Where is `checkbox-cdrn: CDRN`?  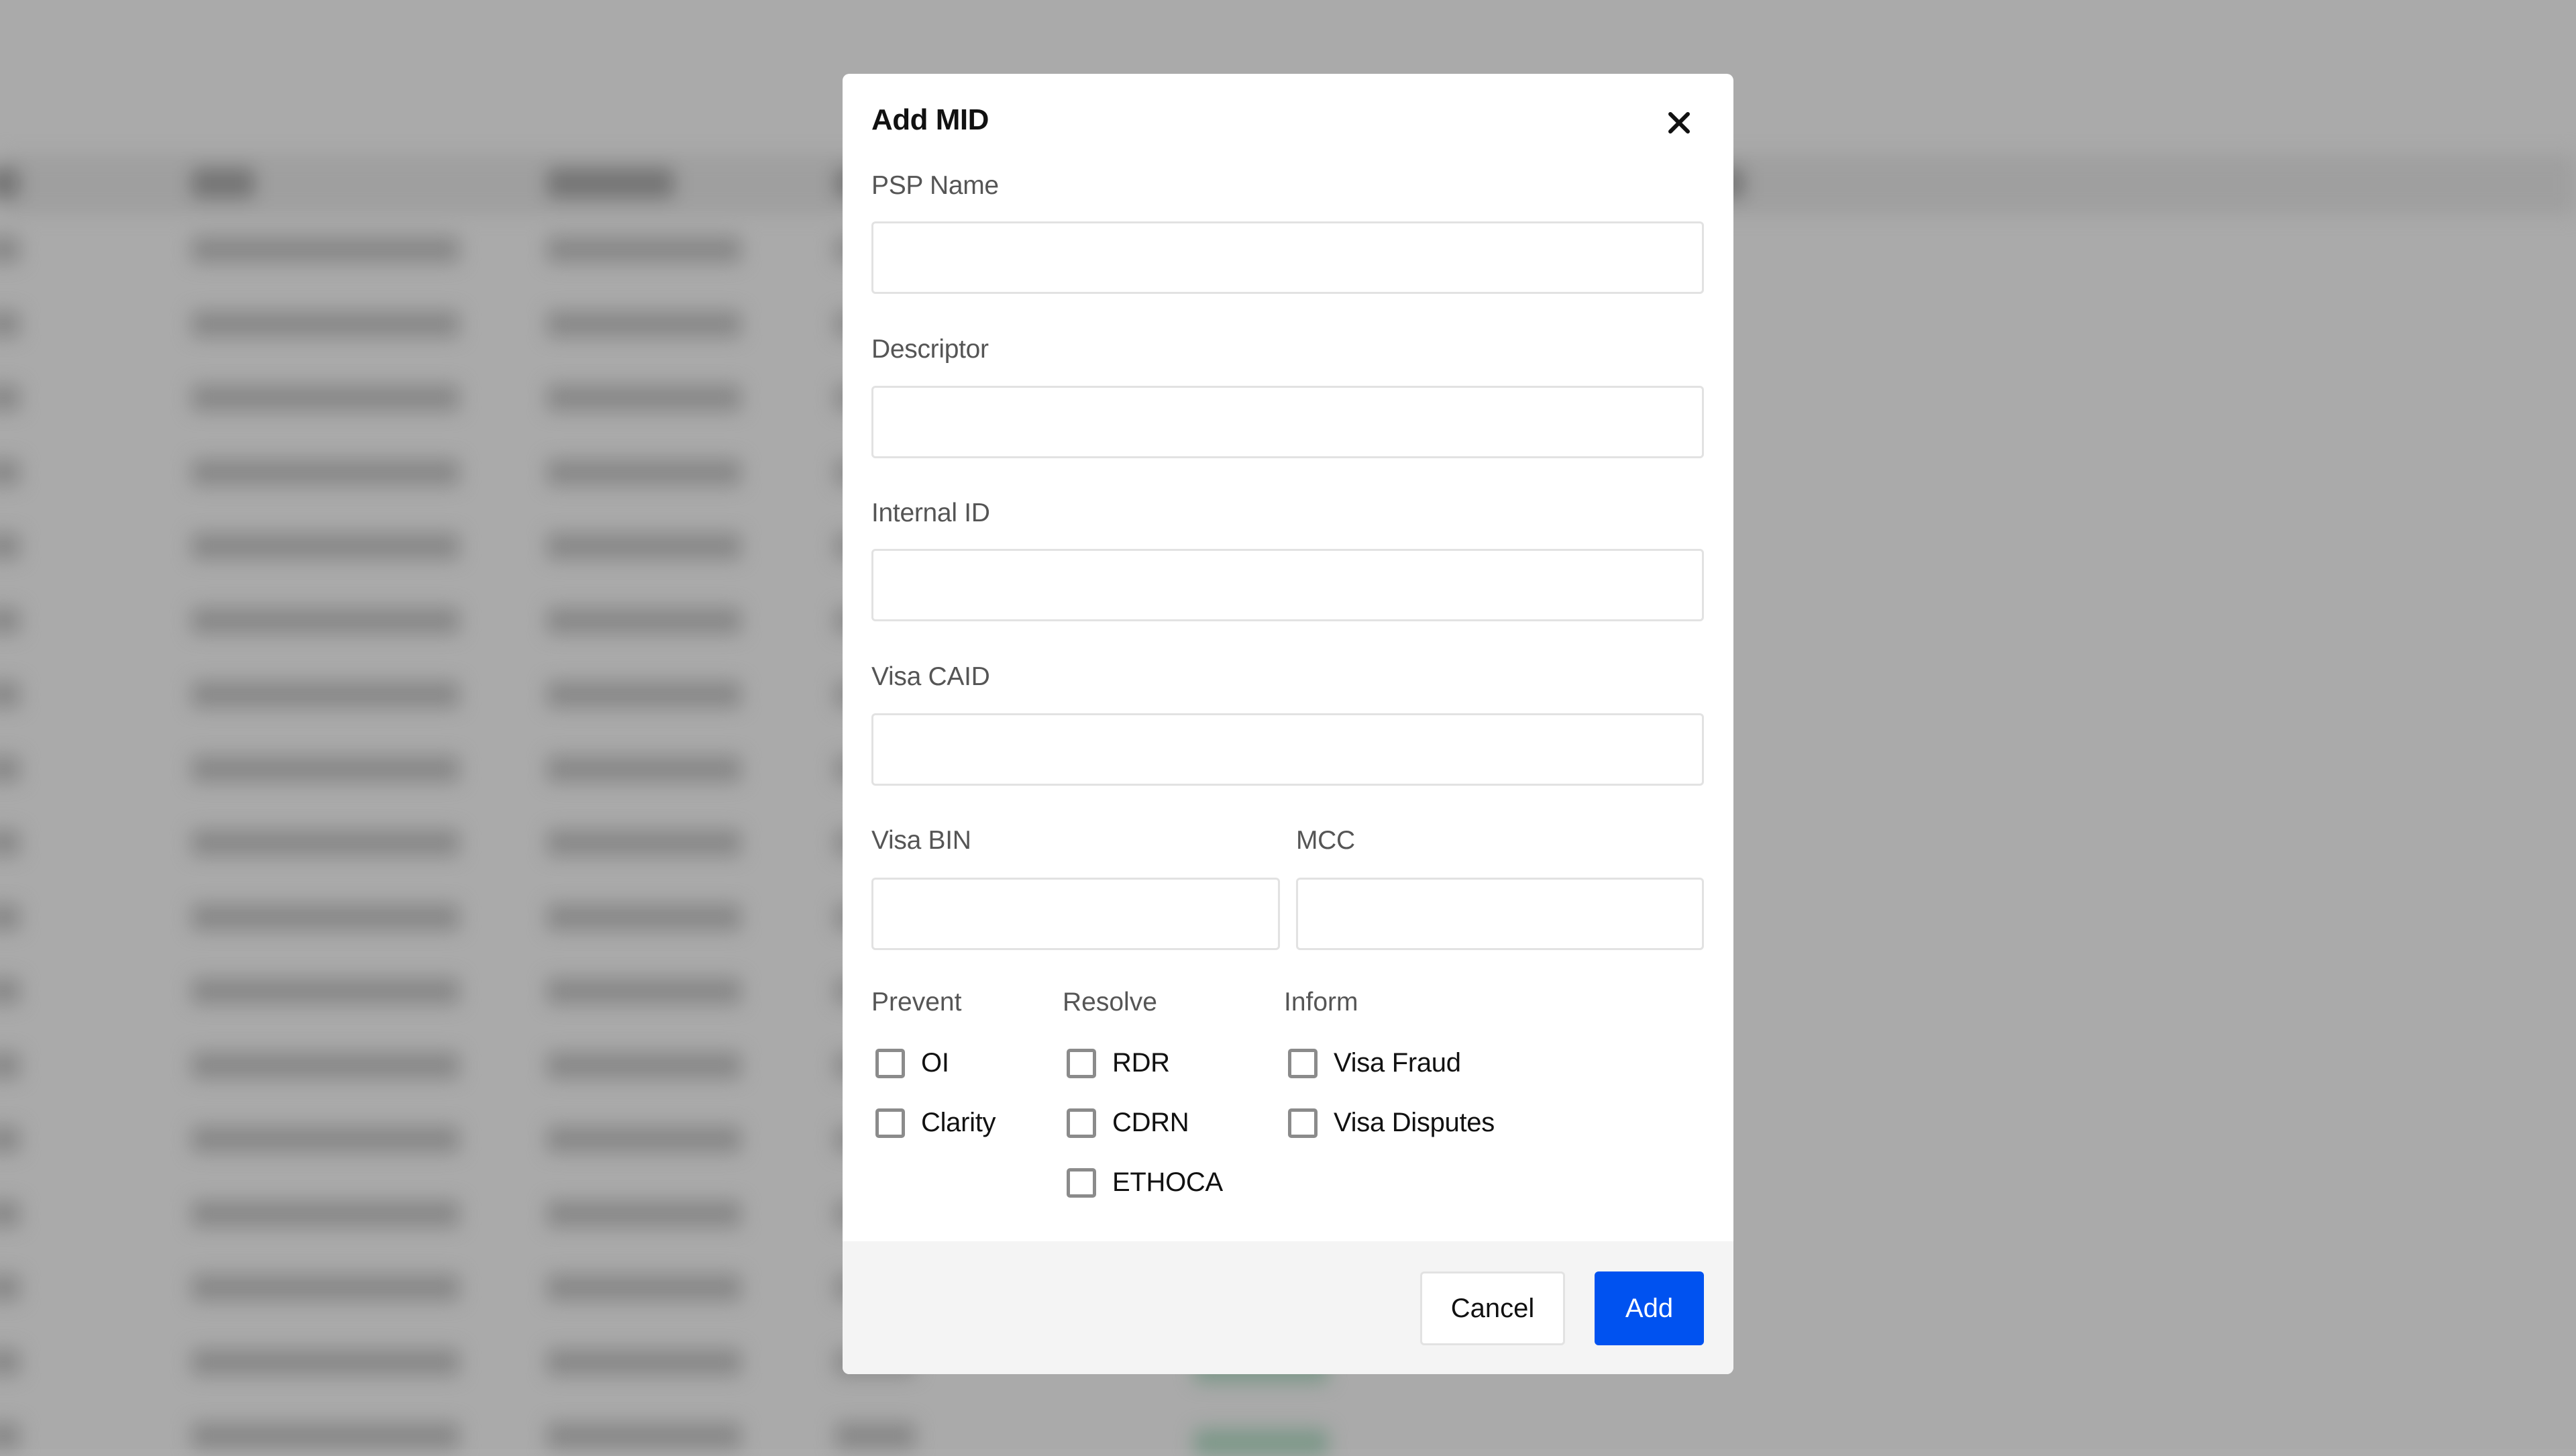 checkbox-cdrn: CDRN is located at coordinates (1128, 1123).